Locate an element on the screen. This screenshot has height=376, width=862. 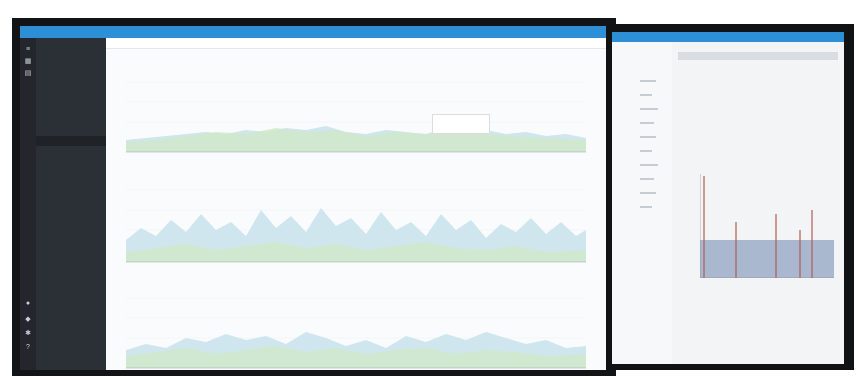
title-bar is located at coordinates (314, 32).